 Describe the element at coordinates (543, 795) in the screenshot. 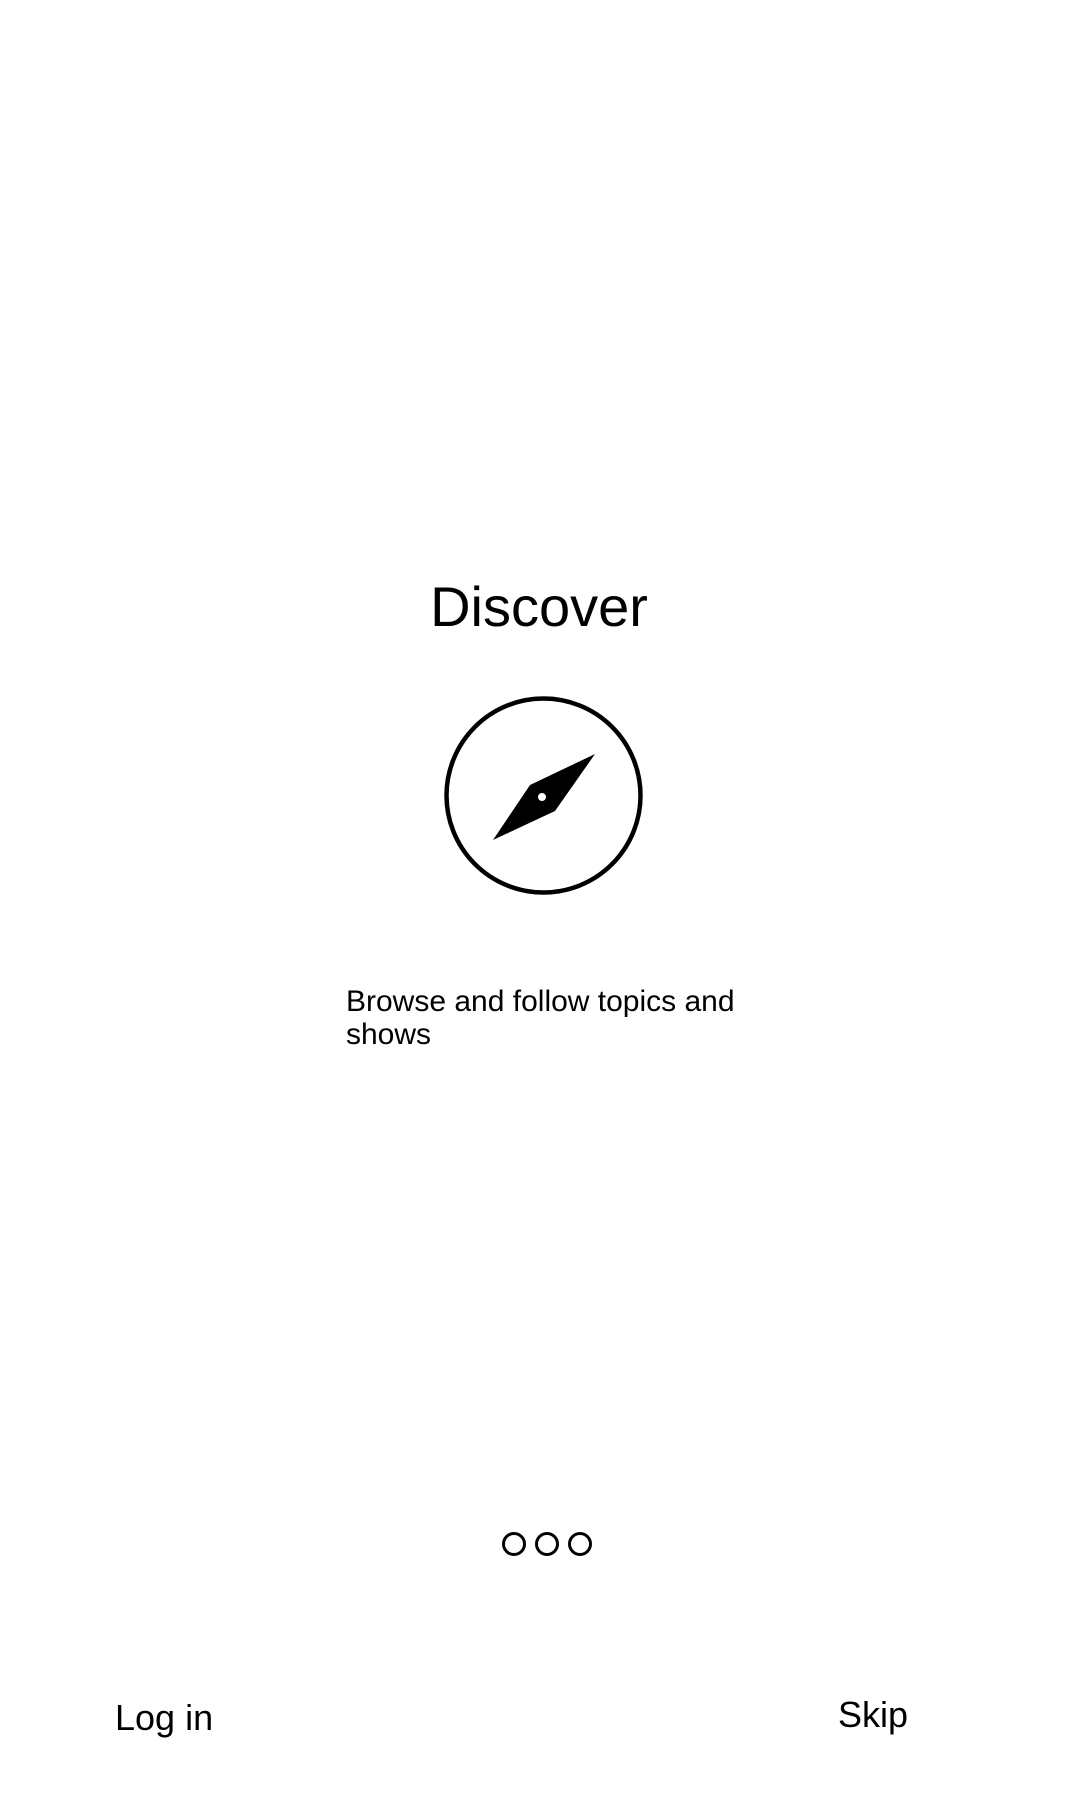

I see `compass-icon` at that location.